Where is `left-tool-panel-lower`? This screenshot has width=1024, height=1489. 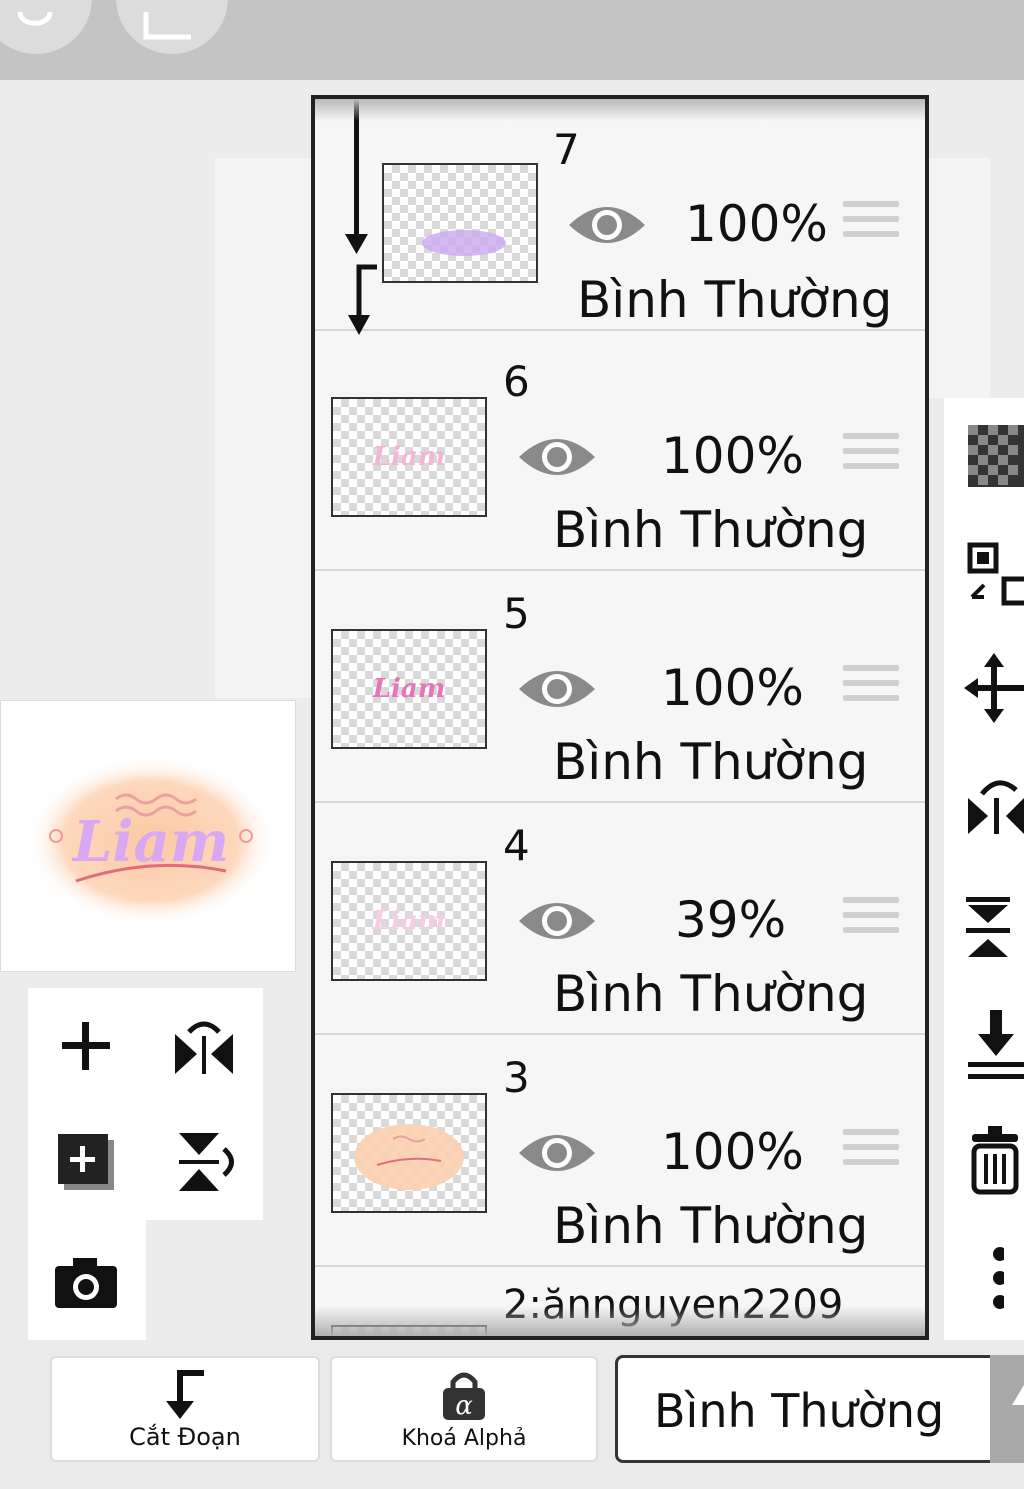 left-tool-panel-lower is located at coordinates (87, 1280).